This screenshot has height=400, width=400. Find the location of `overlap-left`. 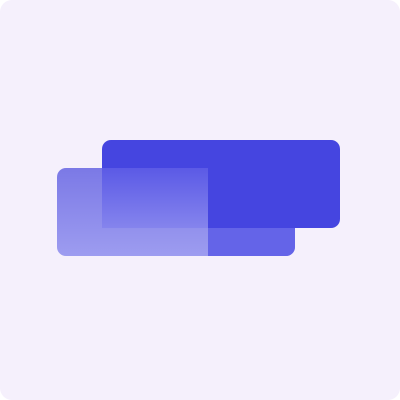

overlap-left is located at coordinates (155, 198).